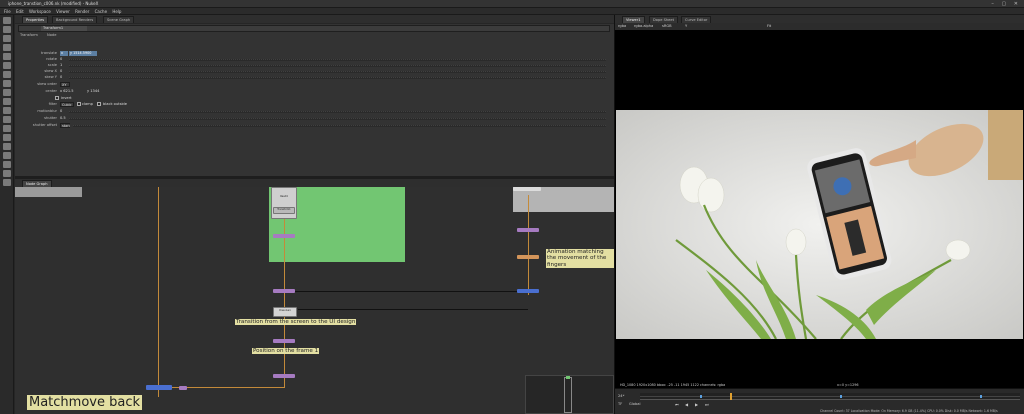 The height and width of the screenshot is (414, 1024). Describe the element at coordinates (48, 192) in the screenshot. I see `backdrop-gray-left` at that location.